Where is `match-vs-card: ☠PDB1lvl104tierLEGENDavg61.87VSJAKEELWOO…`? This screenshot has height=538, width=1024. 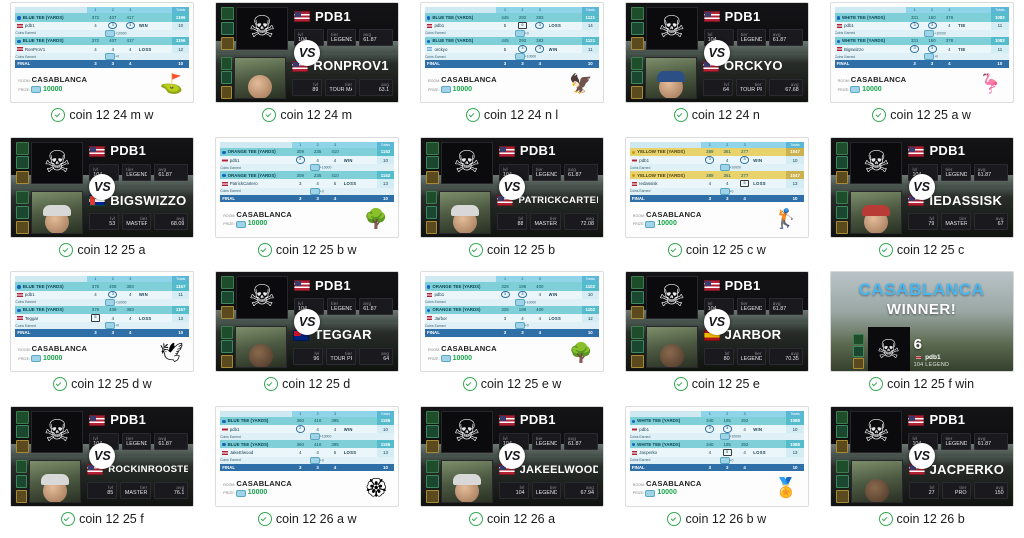 match-vs-card: ☠PDB1lvl104tierLEGENDavg61.87VSJAKEELWOO… is located at coordinates (511, 456).